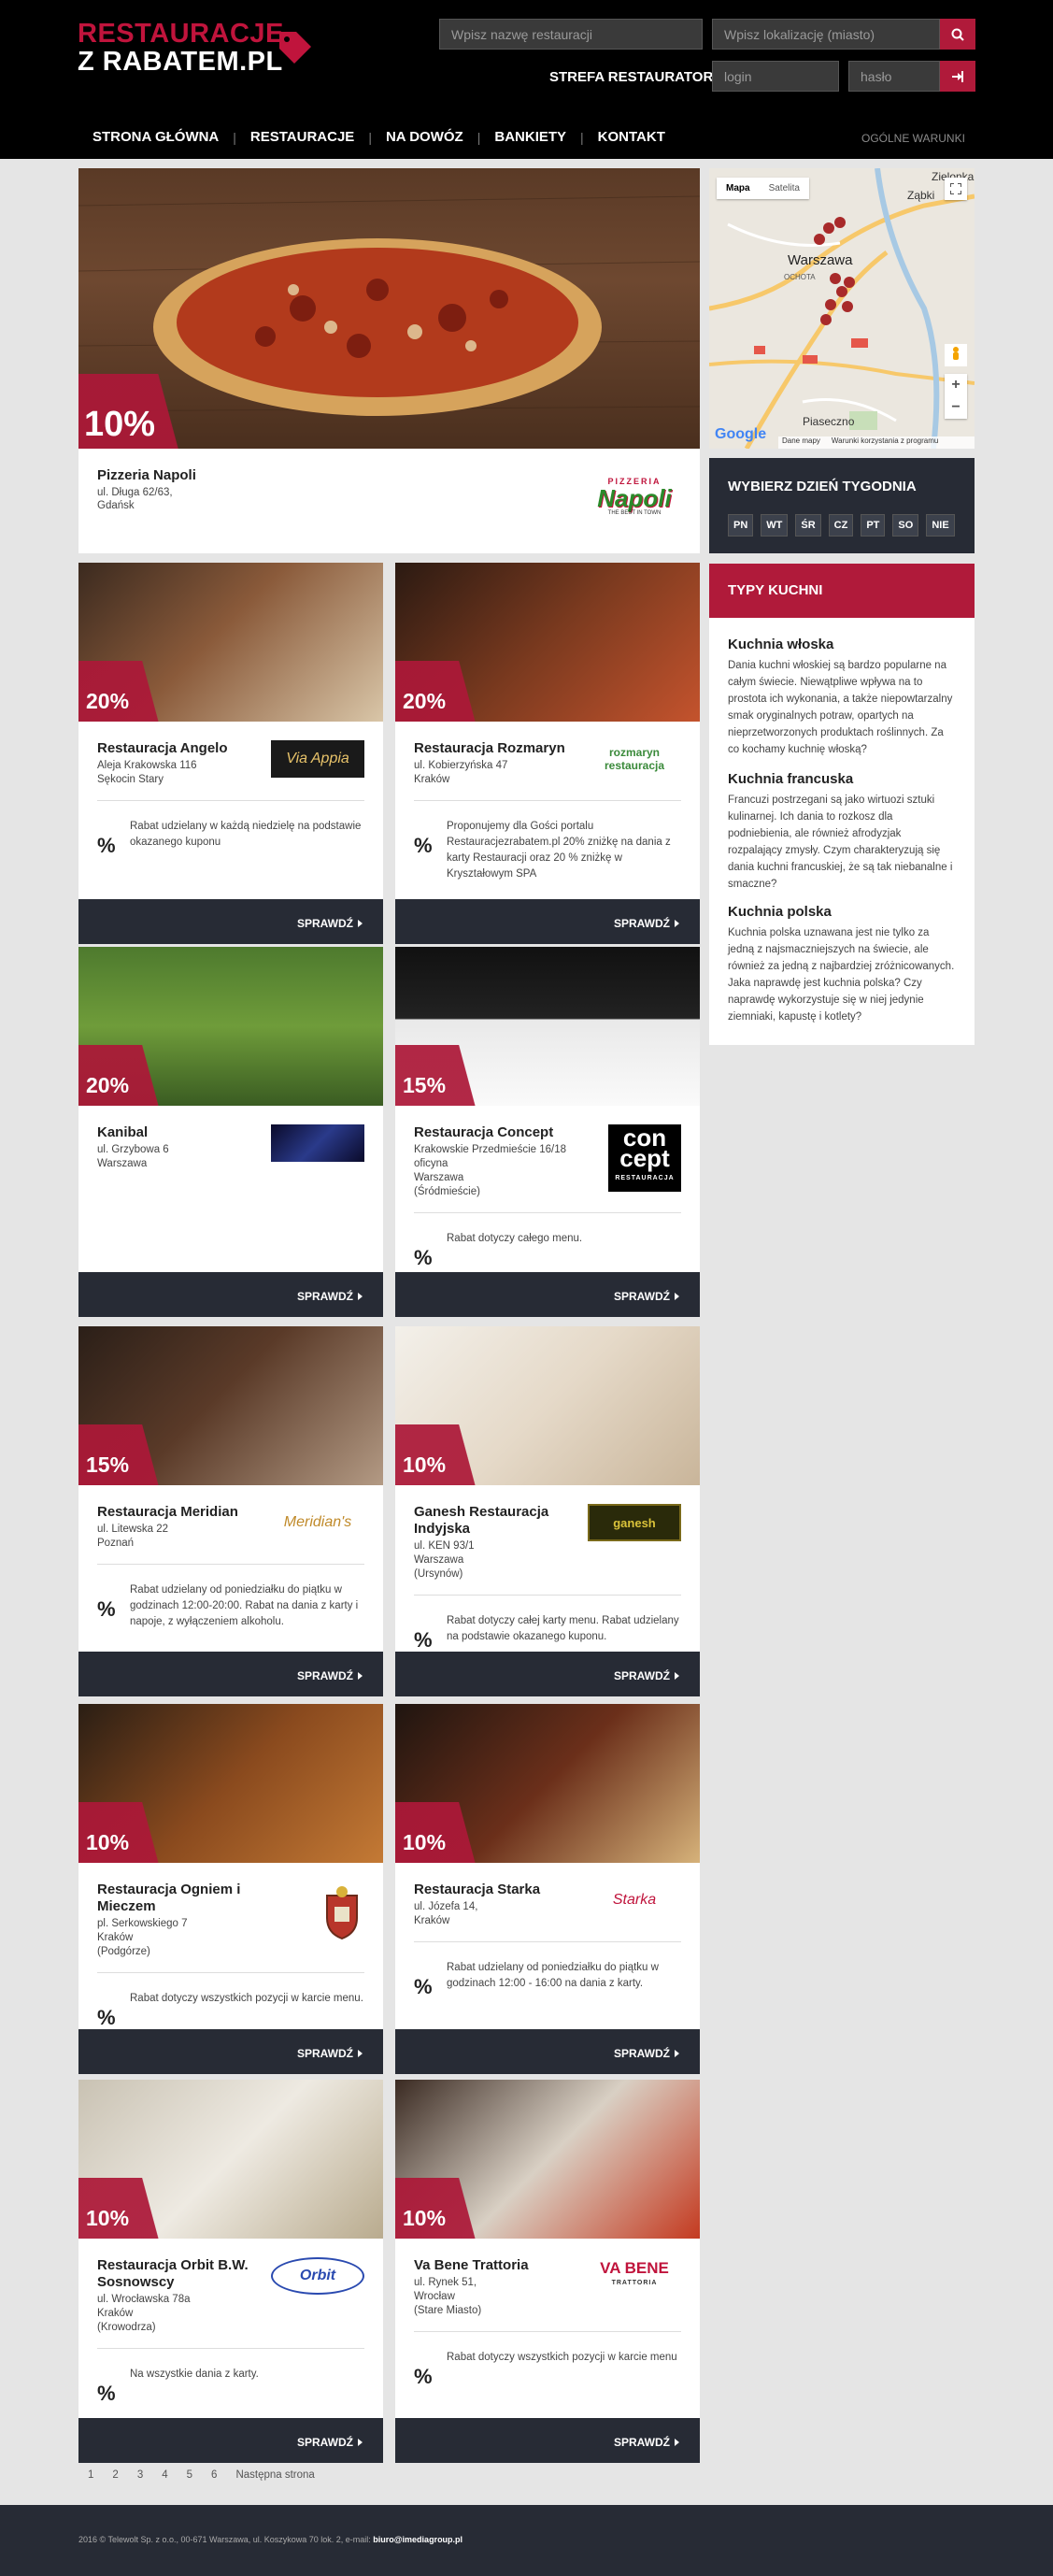 The width and height of the screenshot is (1053, 2576). Describe the element at coordinates (214, 2475) in the screenshot. I see `page-link: 6` at that location.